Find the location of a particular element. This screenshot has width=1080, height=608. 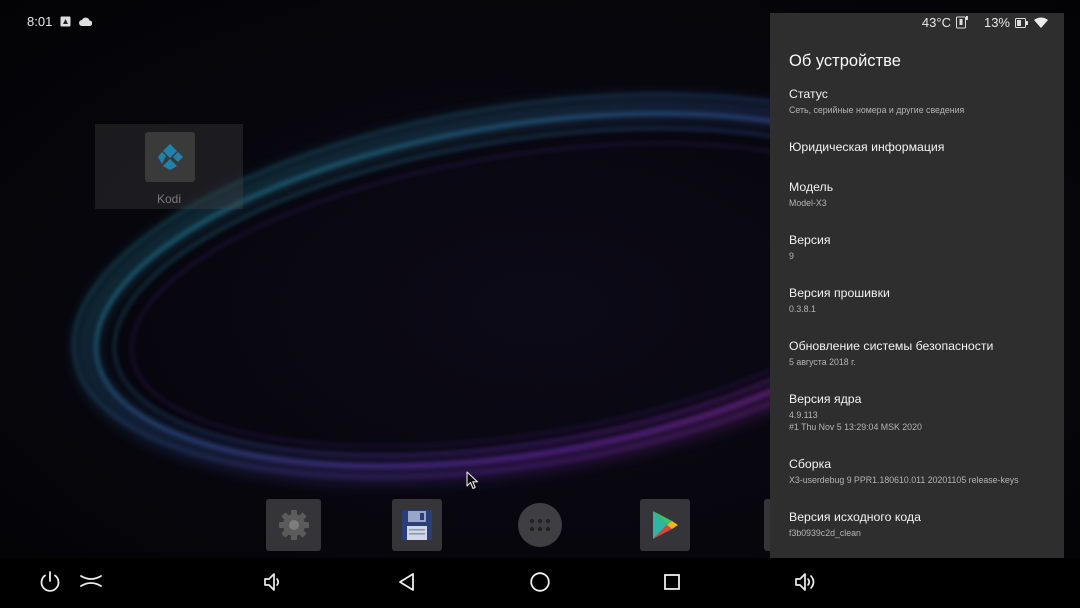

all-apps-button is located at coordinates (540, 525).